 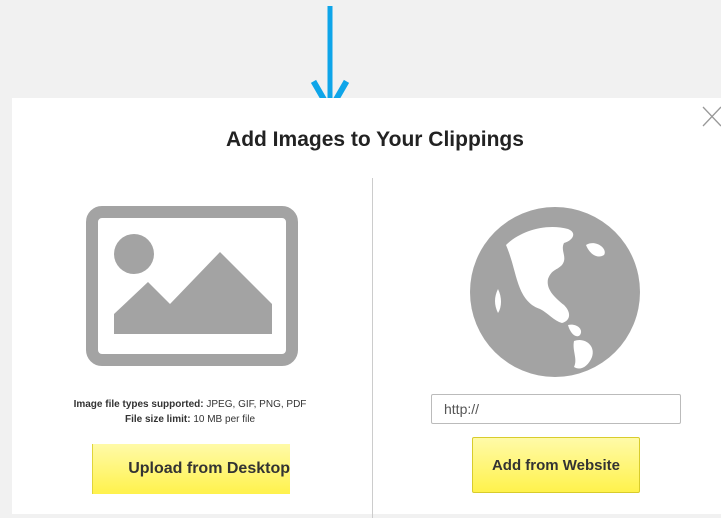 I want to click on url-input, so click(x=556, y=409).